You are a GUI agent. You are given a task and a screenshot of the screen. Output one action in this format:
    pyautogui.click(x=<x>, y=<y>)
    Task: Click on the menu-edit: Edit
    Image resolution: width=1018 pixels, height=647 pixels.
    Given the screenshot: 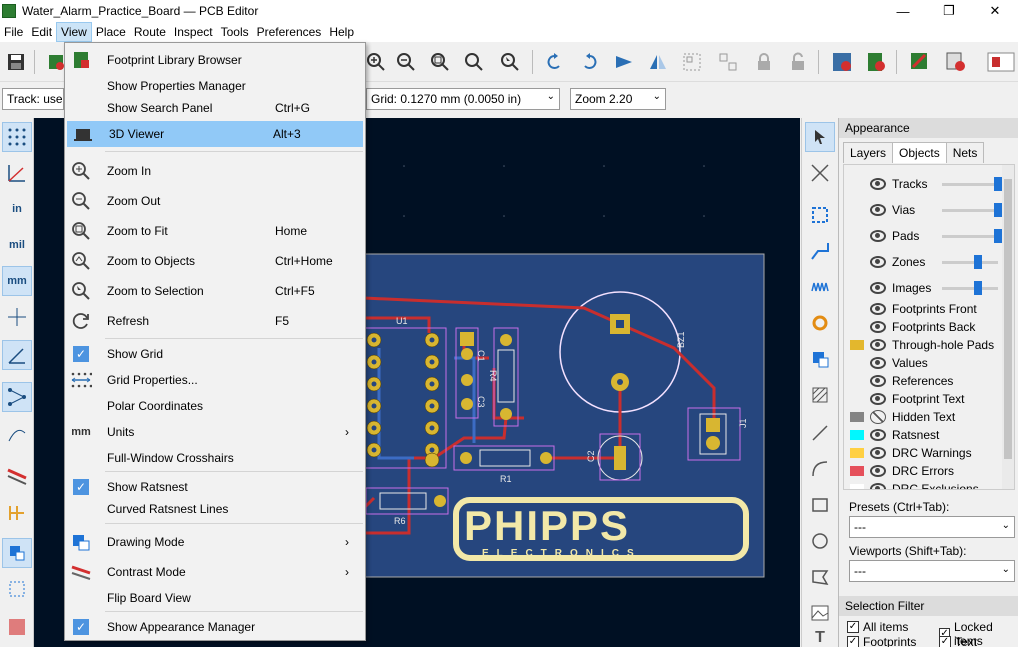 What is the action you would take?
    pyautogui.click(x=41, y=32)
    